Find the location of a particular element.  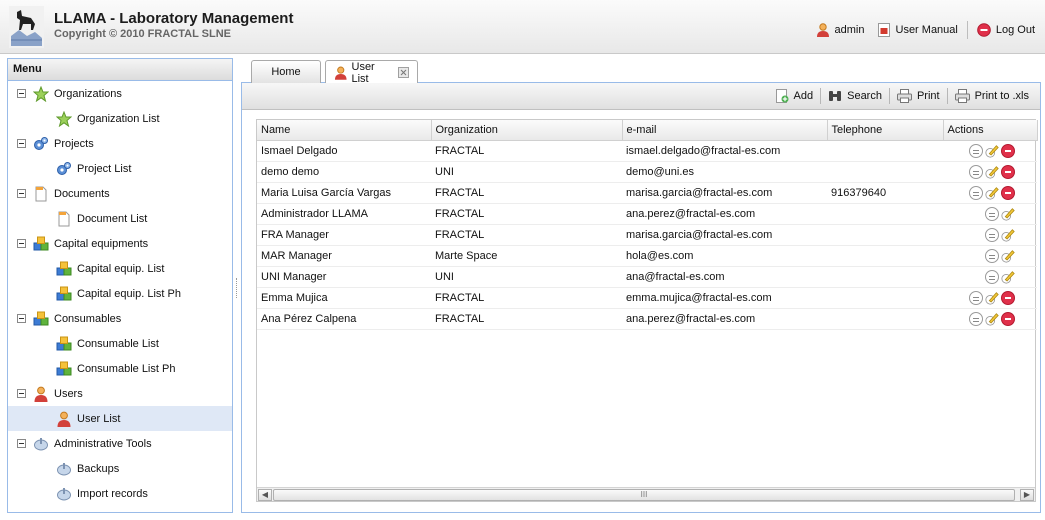

tab-bar: Home User List is located at coordinates (641, 71).